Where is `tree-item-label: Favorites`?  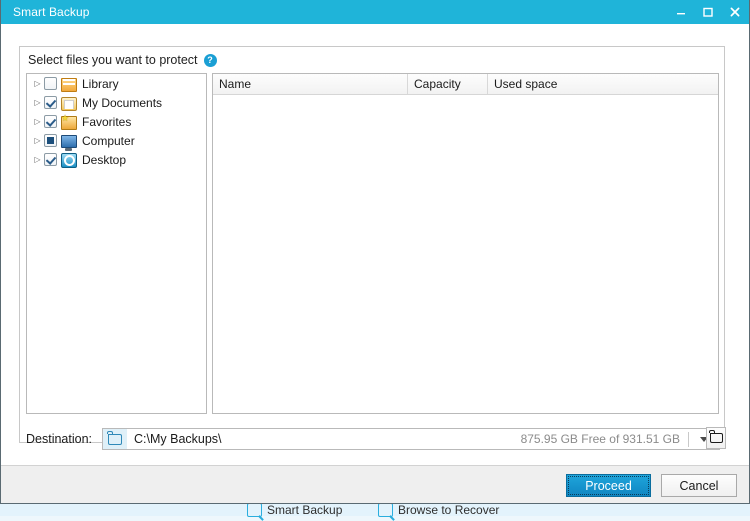
tree-item-label: Favorites is located at coordinates (107, 121).